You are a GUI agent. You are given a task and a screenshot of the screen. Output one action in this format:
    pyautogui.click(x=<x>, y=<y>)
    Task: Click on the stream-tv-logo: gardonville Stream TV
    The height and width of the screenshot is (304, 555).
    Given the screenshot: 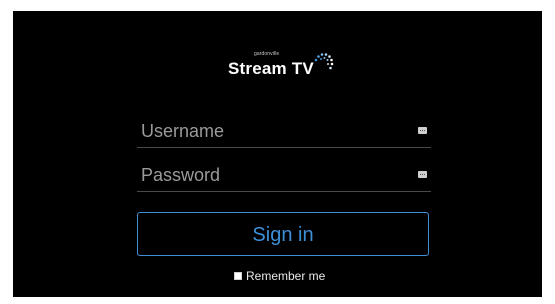 What is the action you would take?
    pyautogui.click(x=288, y=68)
    